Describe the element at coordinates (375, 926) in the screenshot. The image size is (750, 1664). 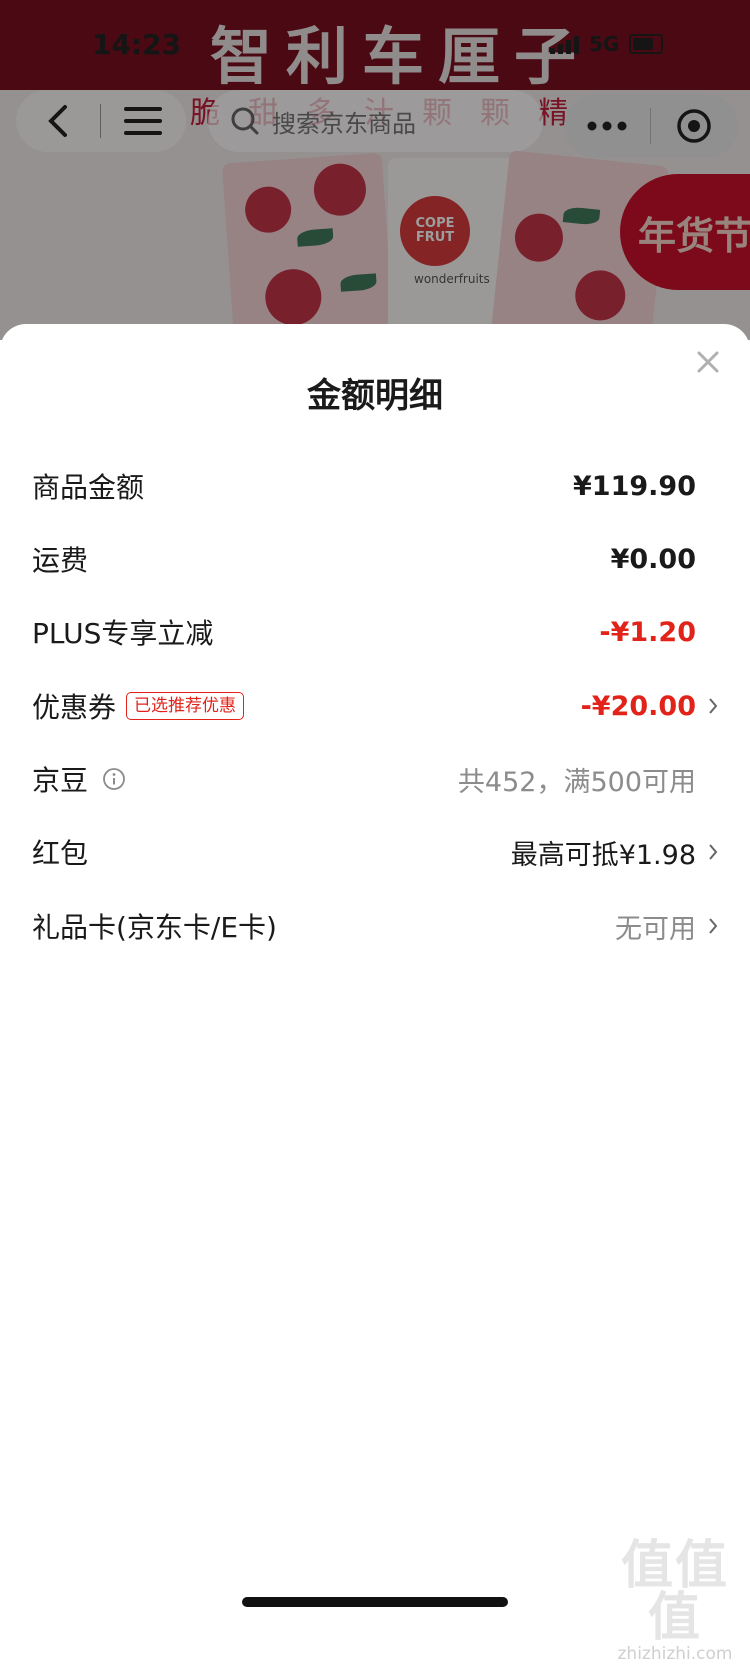
I see `row-gift-card: 礼品卡(京东卡/E卡) 无可用` at that location.